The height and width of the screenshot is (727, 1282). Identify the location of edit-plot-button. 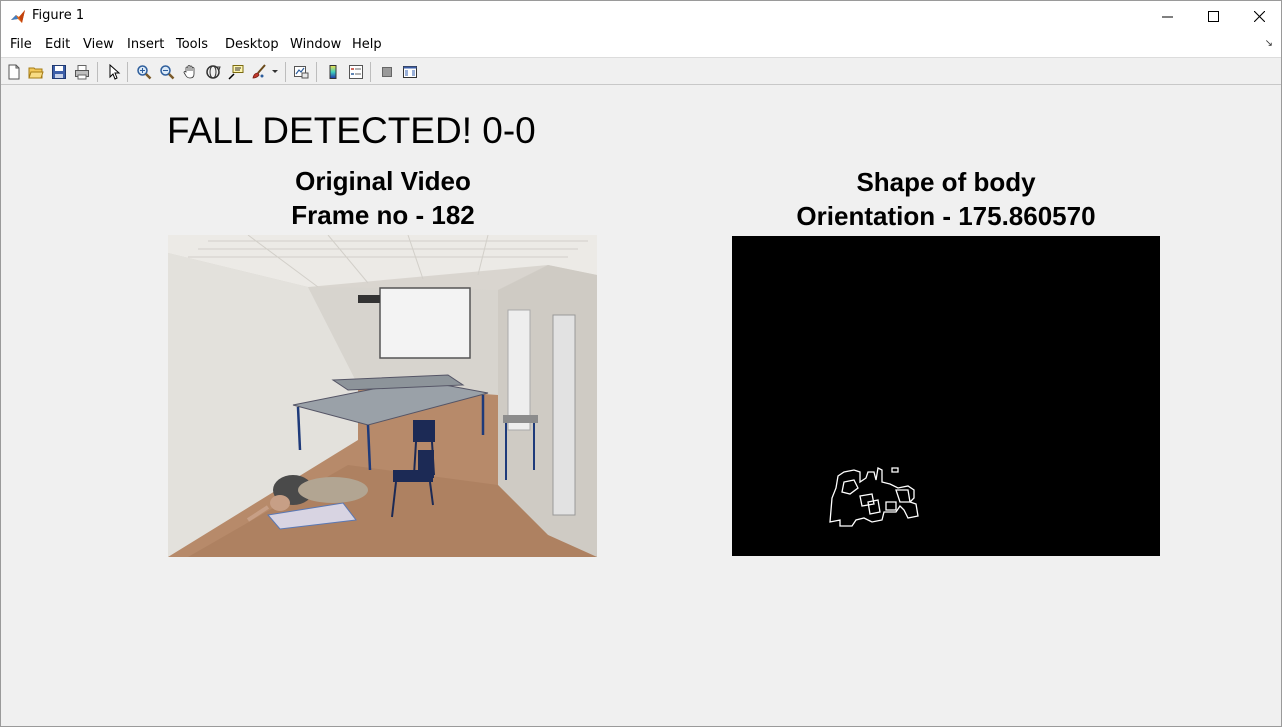
(114, 72).